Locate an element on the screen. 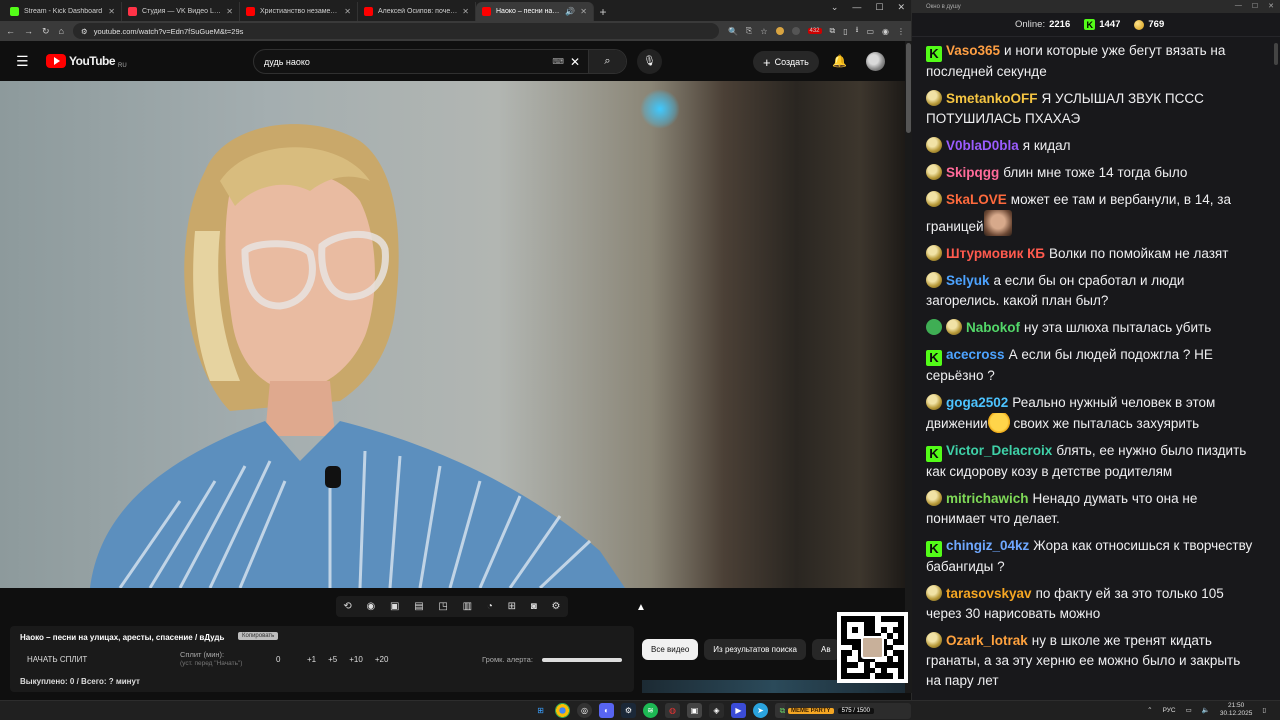 The width and height of the screenshot is (1280, 720). cinema-icon: ▣ is located at coordinates (394, 606).